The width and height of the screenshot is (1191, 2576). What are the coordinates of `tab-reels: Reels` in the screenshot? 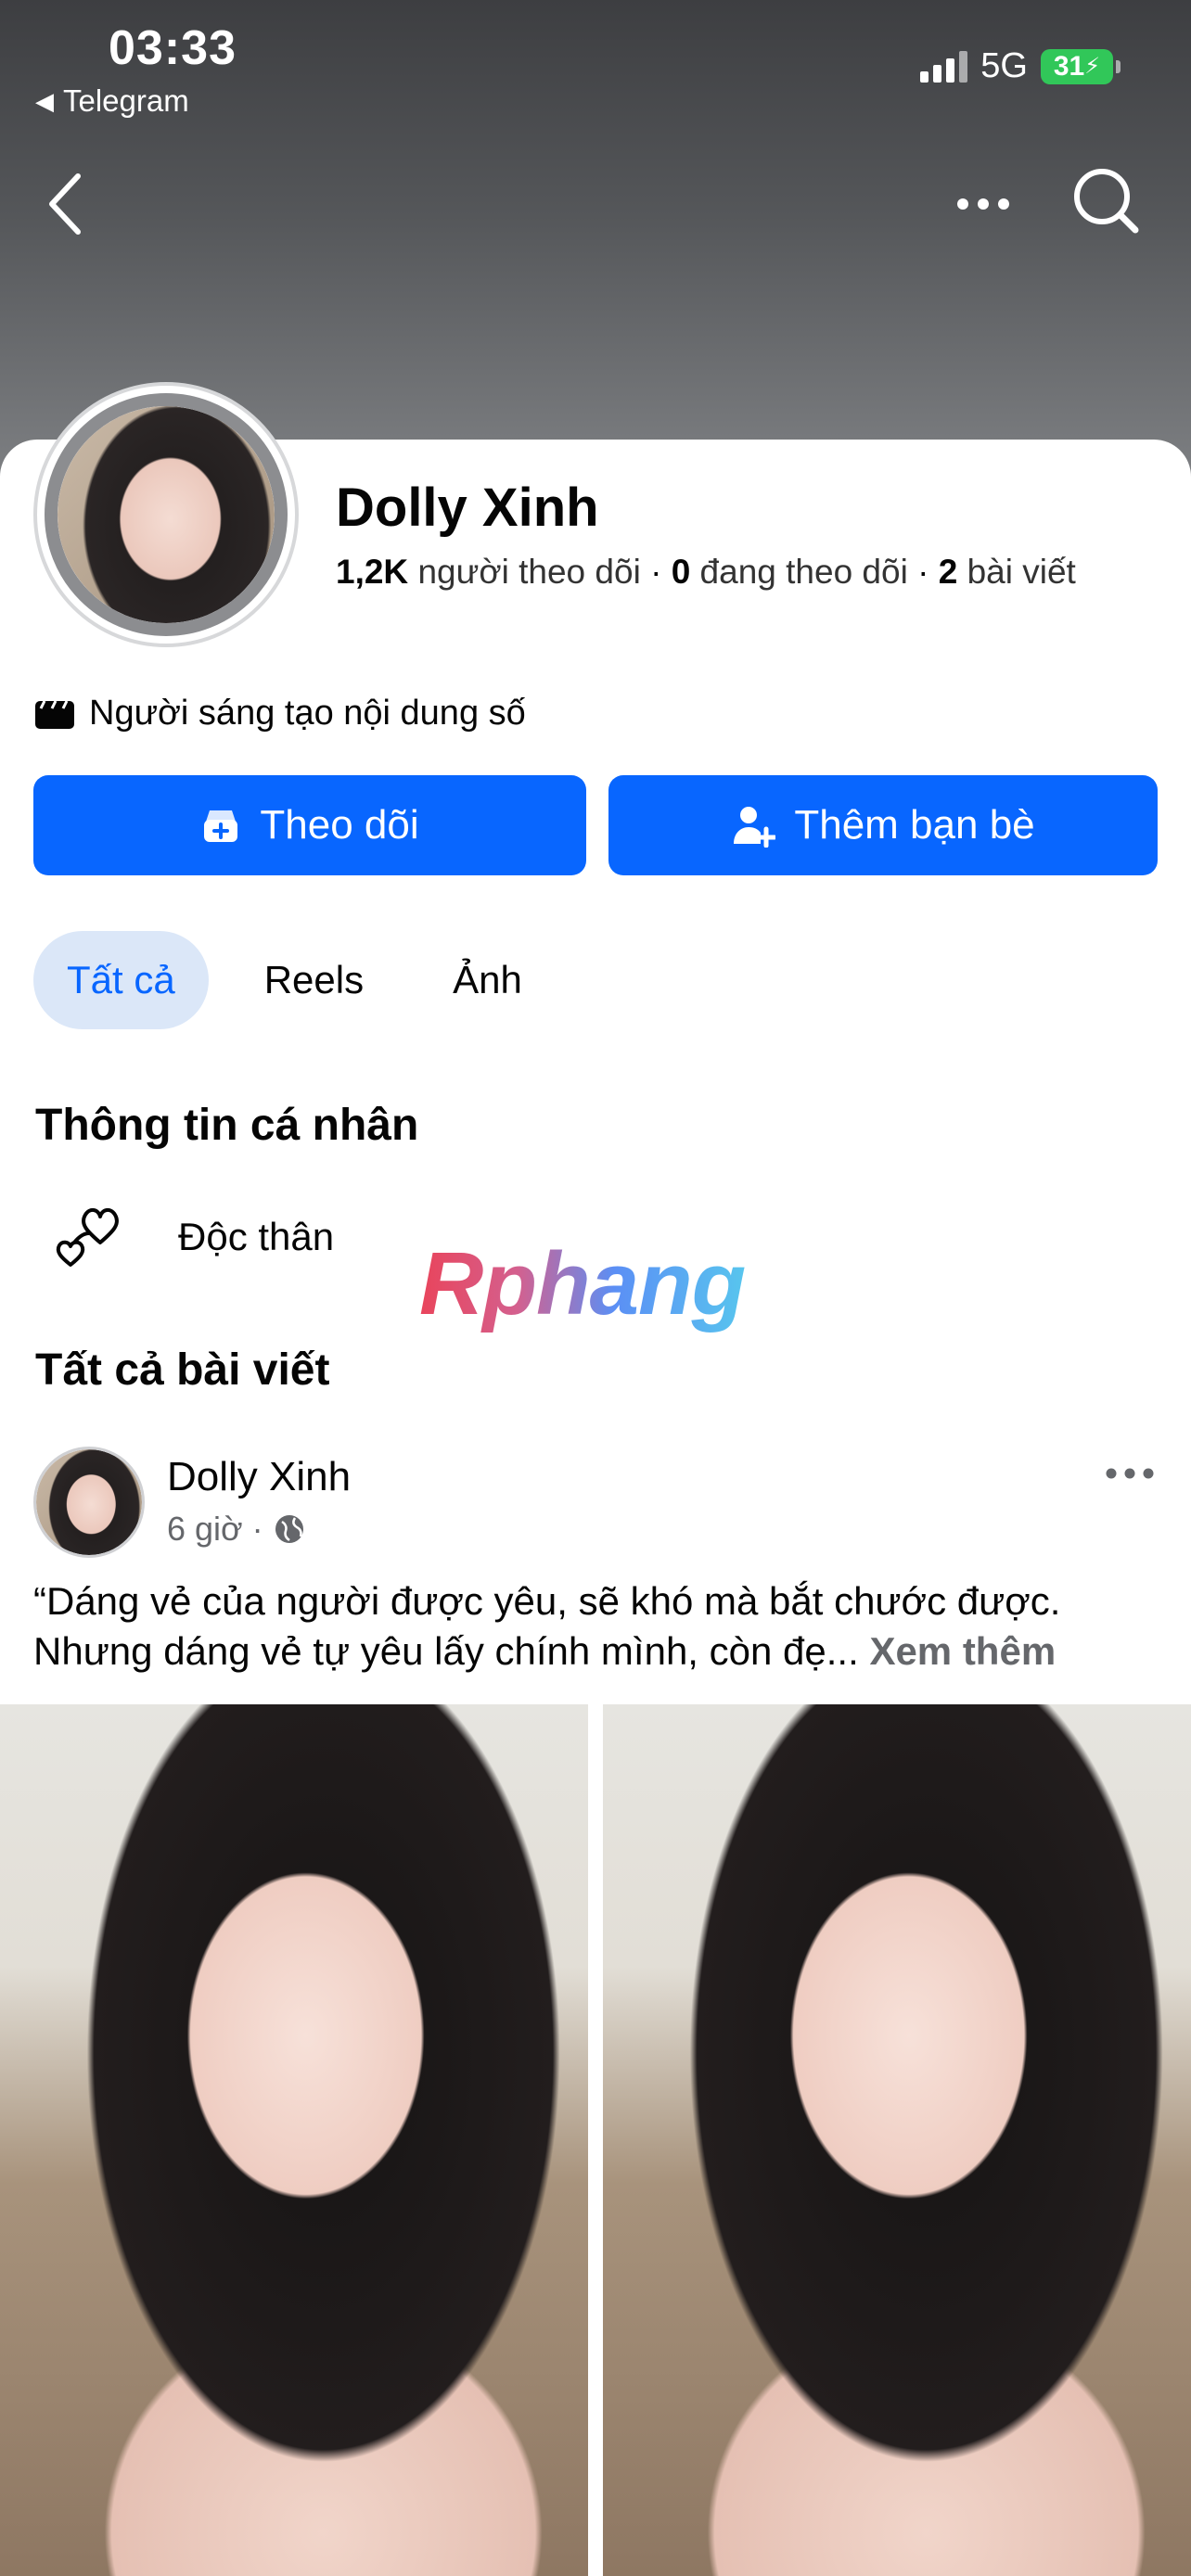 It's located at (314, 980).